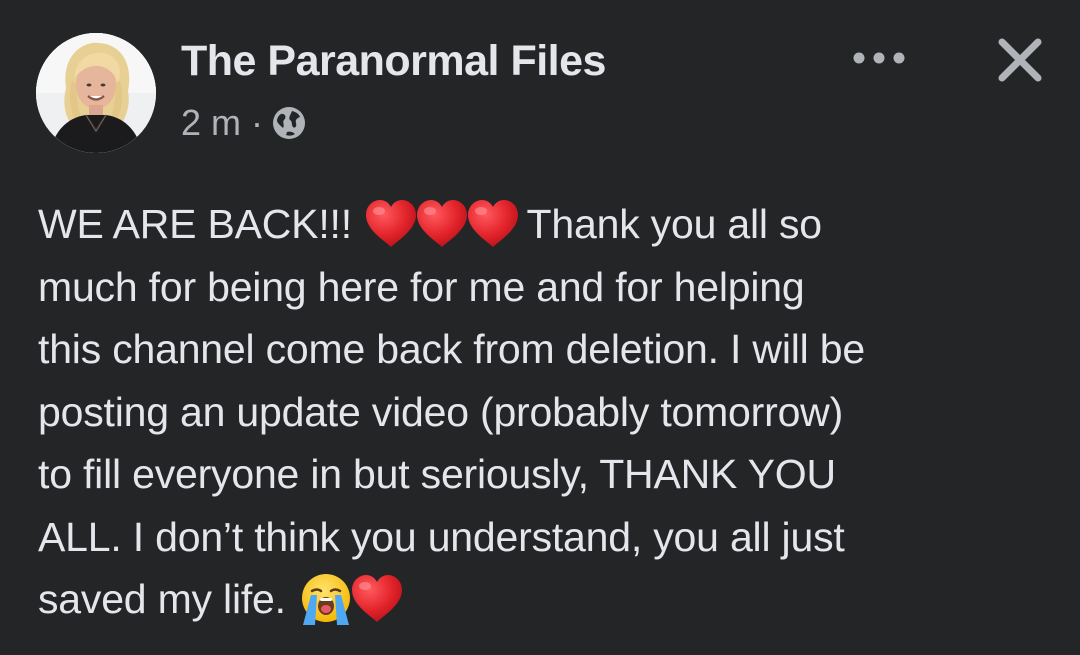 The image size is (1080, 655). What do you see at coordinates (393, 61) in the screenshot?
I see `author-name: The Paranormal Files` at bounding box center [393, 61].